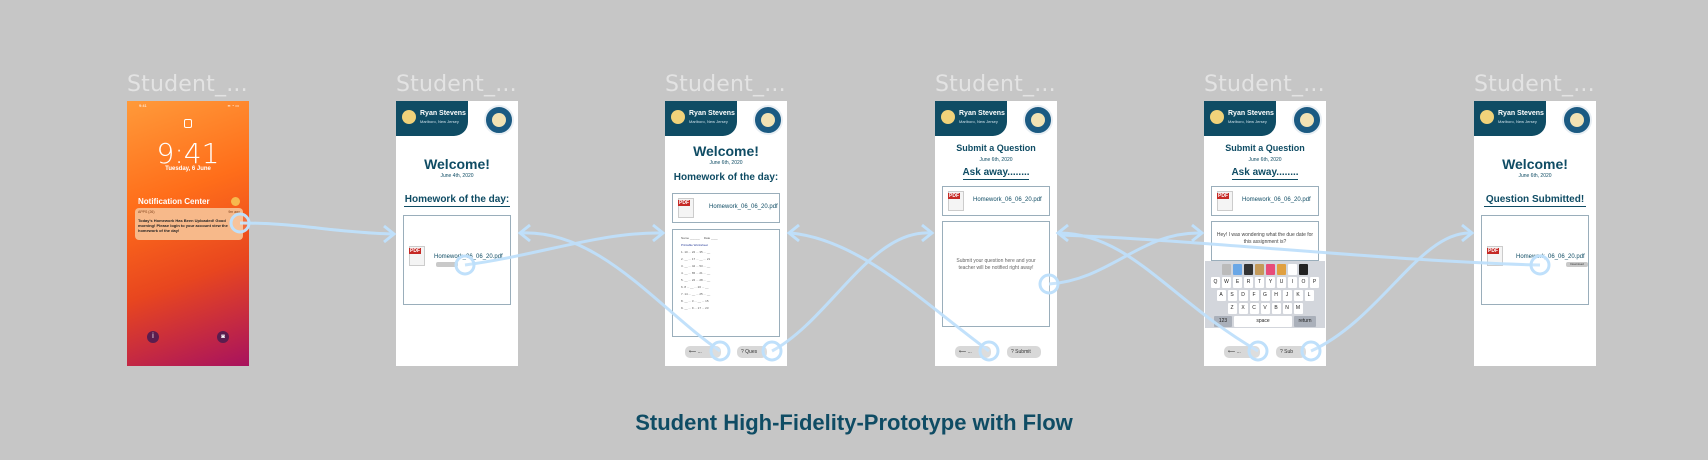 The image size is (1708, 460). What do you see at coordinates (234, 212) in the screenshot?
I see `notification-time: 9m ago` at bounding box center [234, 212].